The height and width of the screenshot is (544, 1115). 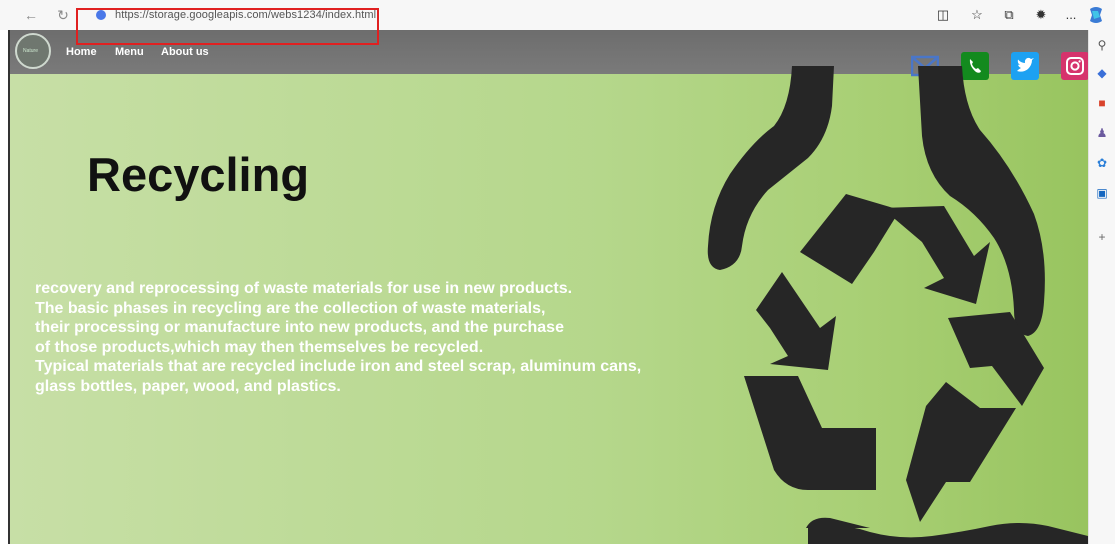 What do you see at coordinates (977, 15) in the screenshot?
I see `favorites-icon: ☆` at bounding box center [977, 15].